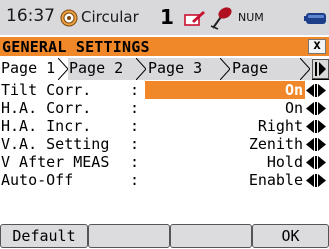 The width and height of the screenshot is (329, 249). What do you see at coordinates (167, 17) in the screenshot?
I see `face-indicator: 1` at bounding box center [167, 17].